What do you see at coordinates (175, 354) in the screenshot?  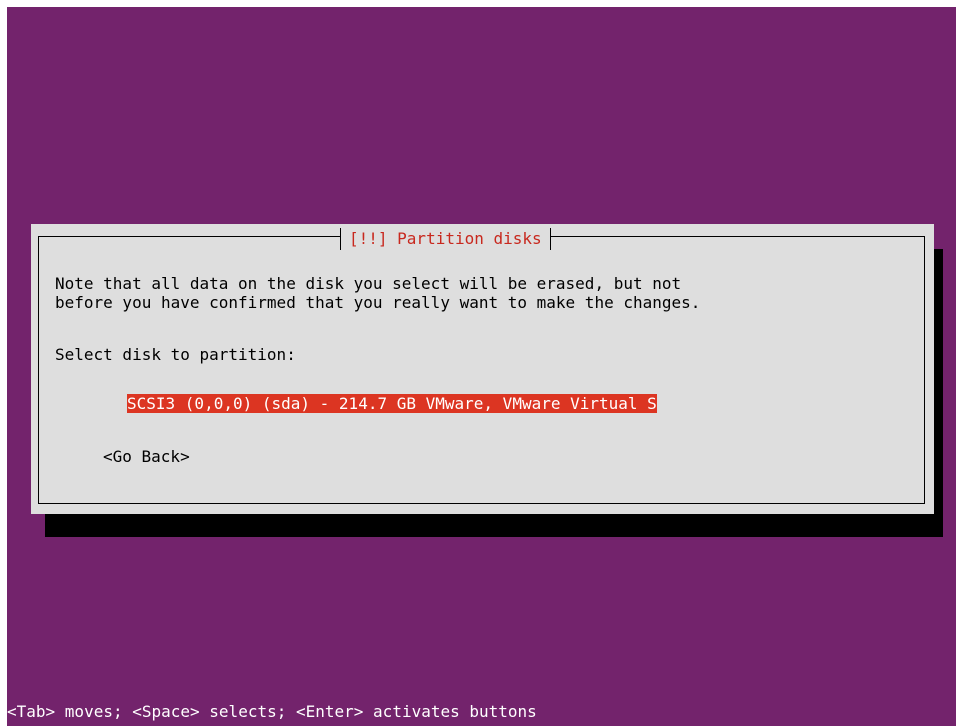 I see `select-disk-label: Select disk to partition:` at bounding box center [175, 354].